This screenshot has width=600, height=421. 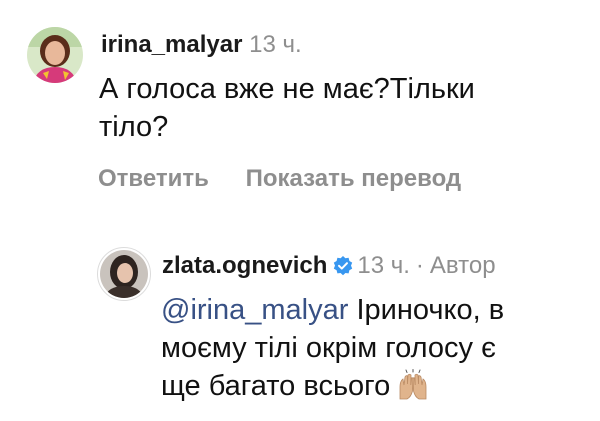 I want to click on translate-button: Показать перевод, so click(x=354, y=178).